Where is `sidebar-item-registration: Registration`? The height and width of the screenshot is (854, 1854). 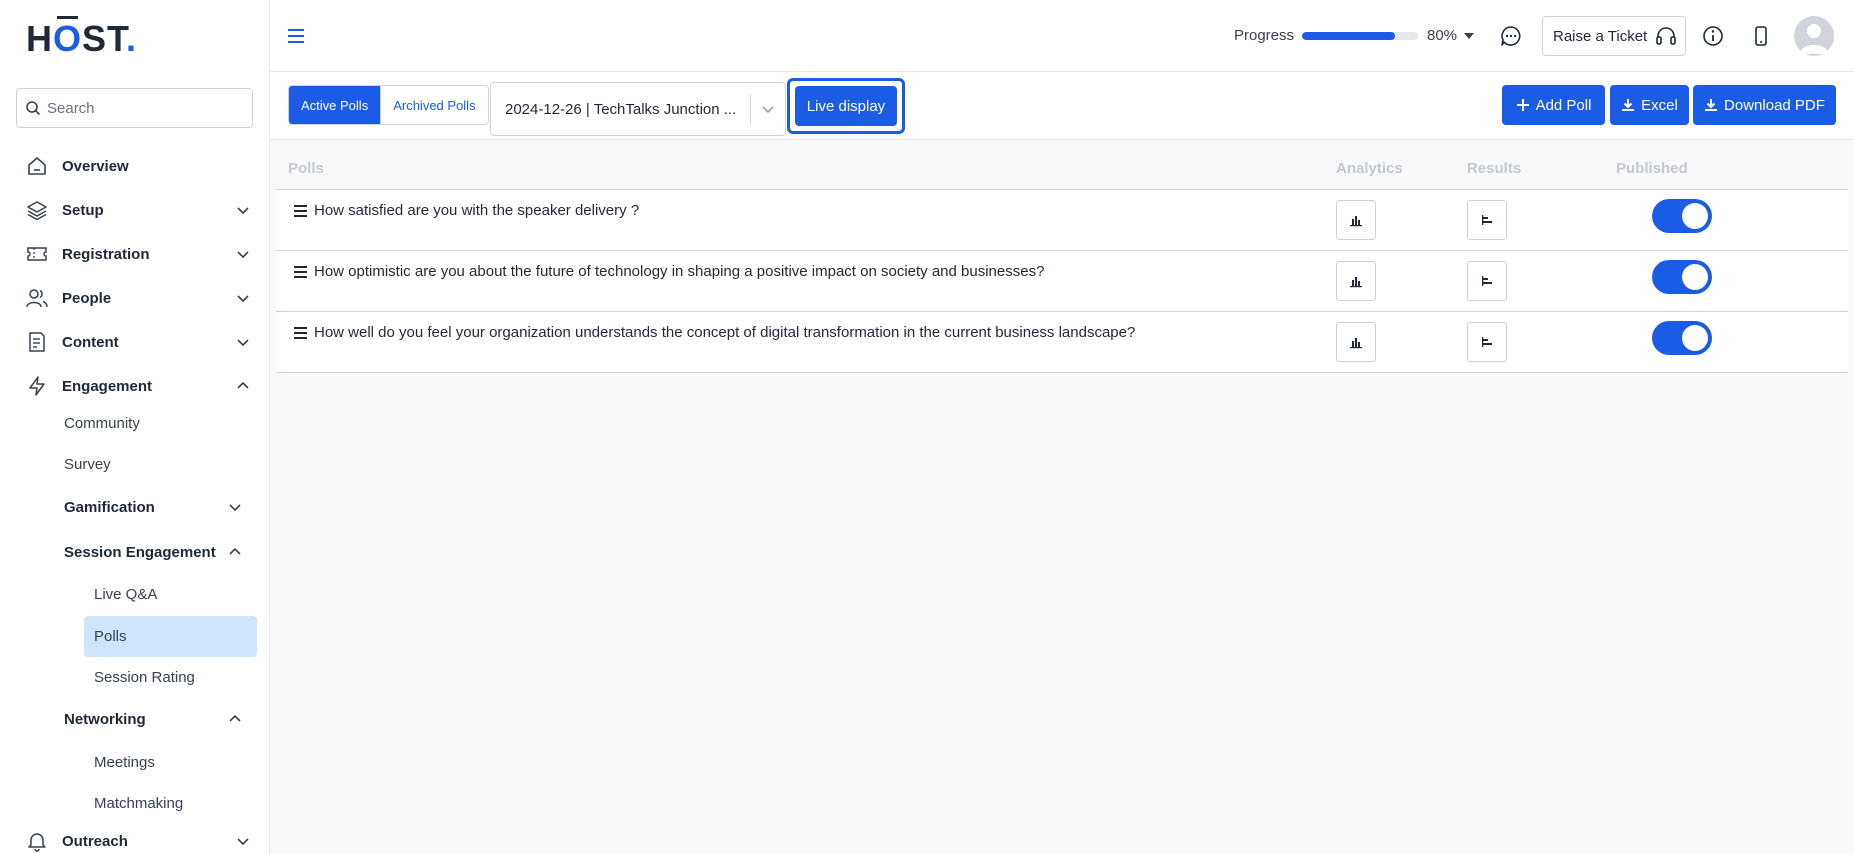
sidebar-item-registration: Registration is located at coordinates (137, 254).